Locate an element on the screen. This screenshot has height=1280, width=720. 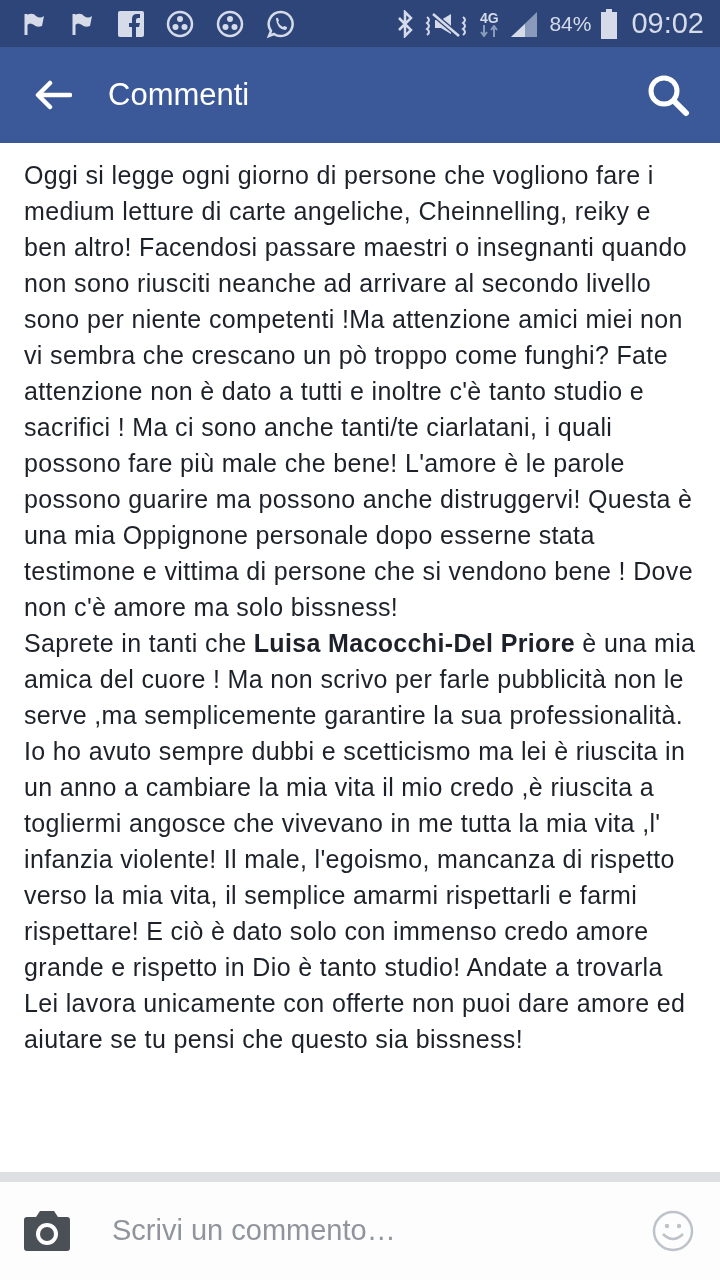
camera-icon is located at coordinates (47, 1231).